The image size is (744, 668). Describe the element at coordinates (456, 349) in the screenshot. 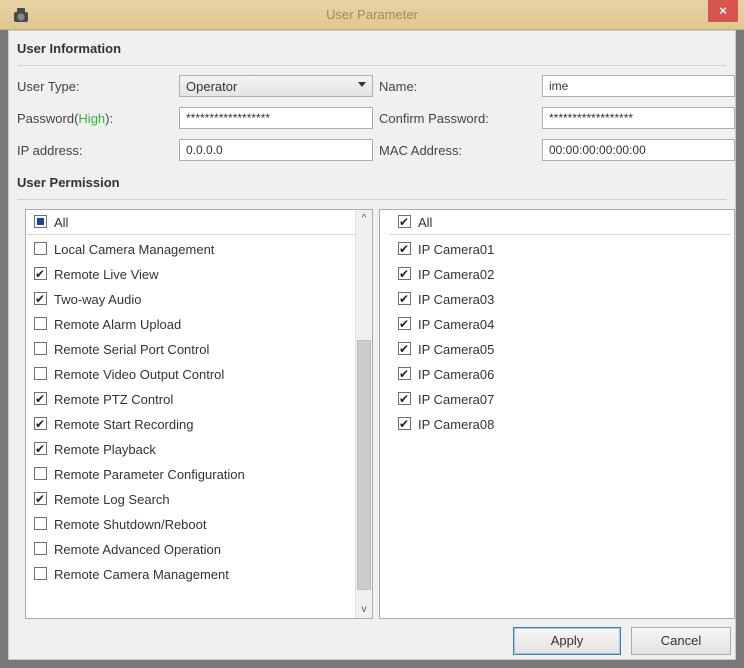

I see `camera-label: IP Camera05` at that location.